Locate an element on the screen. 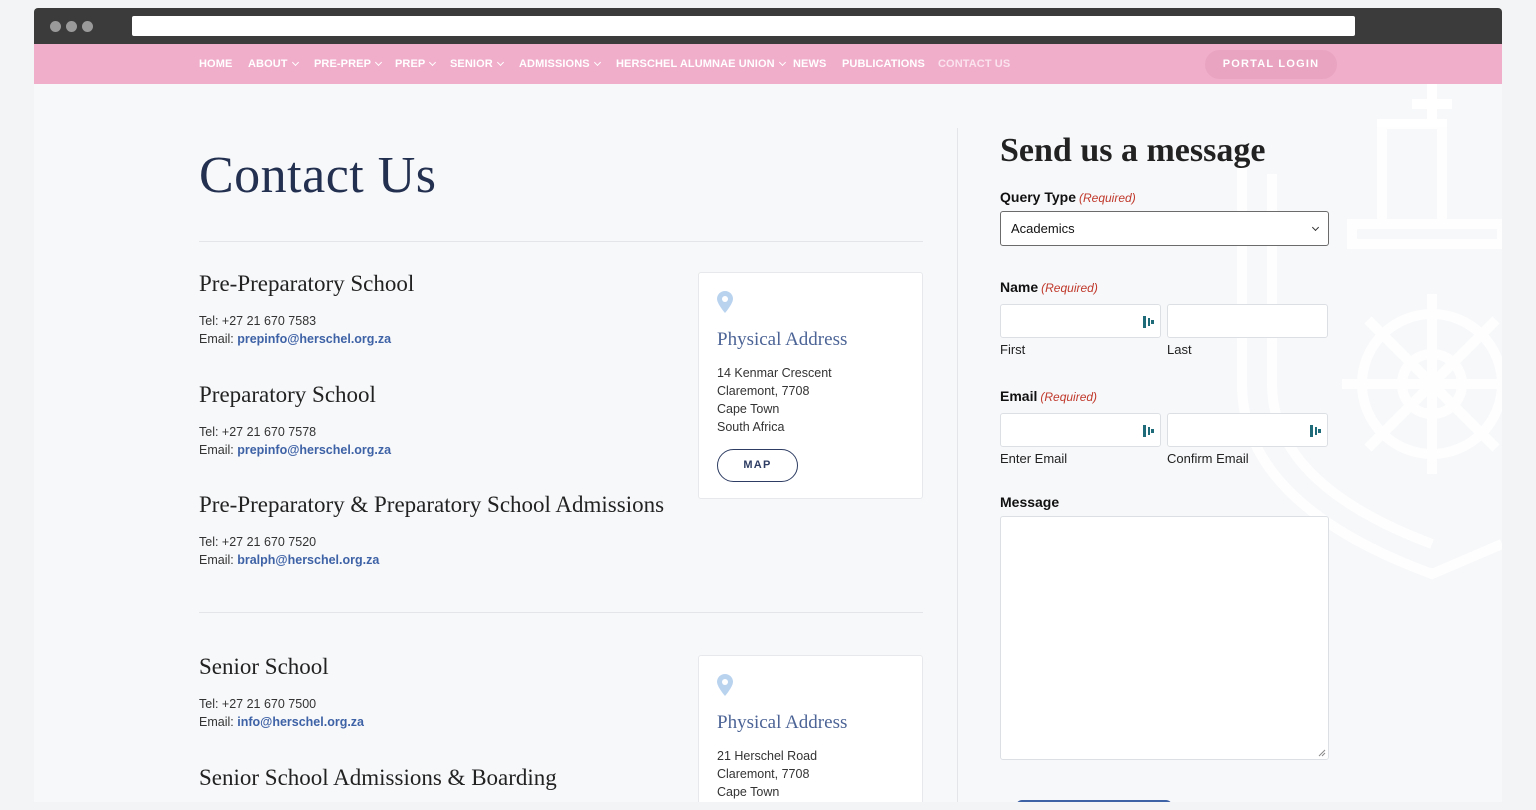 The width and height of the screenshot is (1536, 810). nav-item-about: ABOUT is located at coordinates (273, 64).